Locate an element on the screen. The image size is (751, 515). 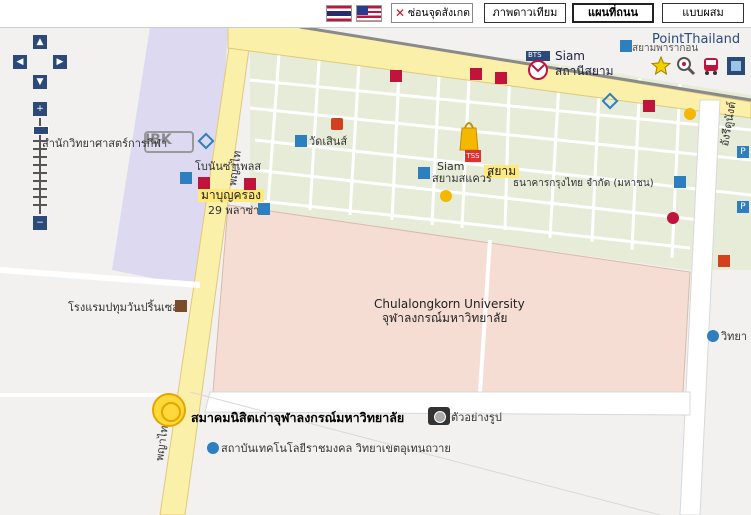
chula-th-label: จุฬาลงกรณ์มหาวิทยาลัย is located at coordinates (445, 318).